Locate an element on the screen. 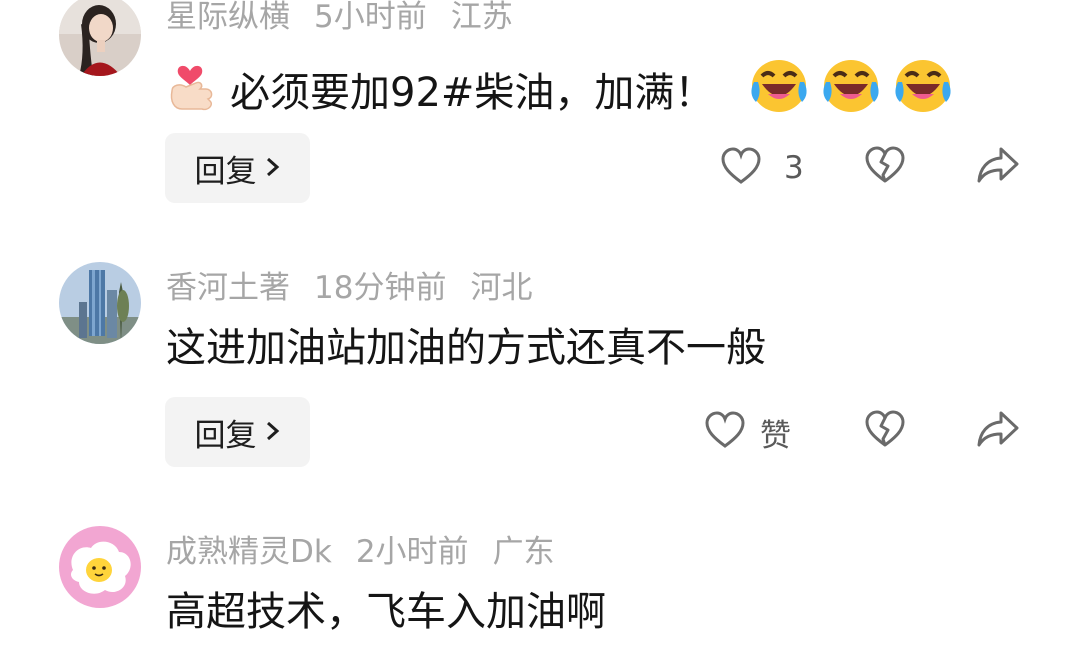  timestamp: 2小时前 is located at coordinates (412, 552).